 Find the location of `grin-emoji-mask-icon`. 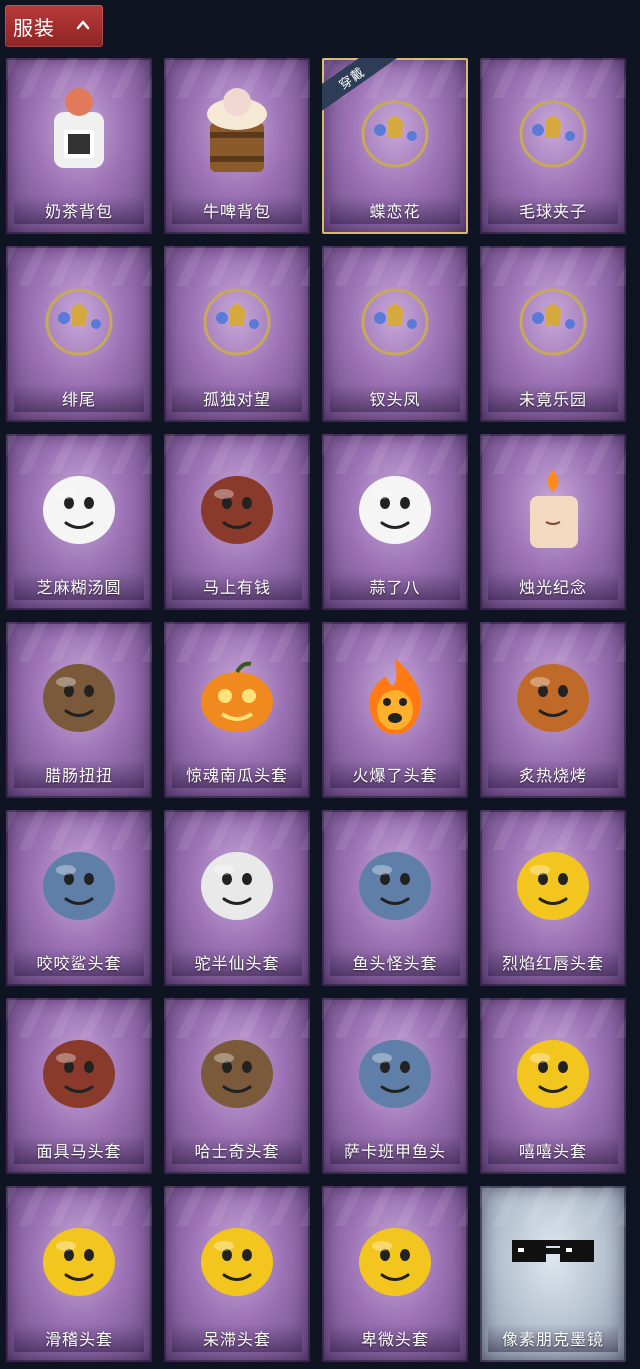

grin-emoji-mask-icon is located at coordinates (553, 1074).